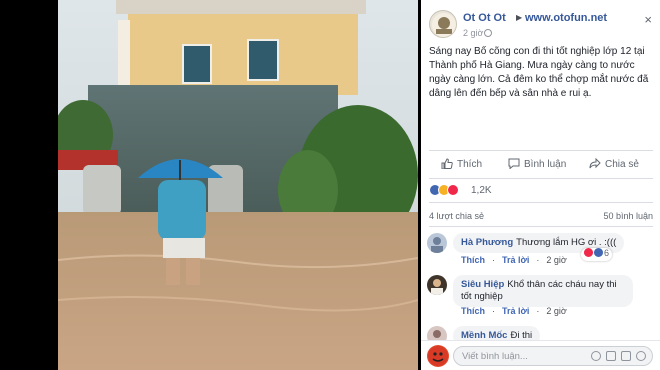 This screenshot has width=660, height=370. I want to click on thumbs-up-icon, so click(447, 163).